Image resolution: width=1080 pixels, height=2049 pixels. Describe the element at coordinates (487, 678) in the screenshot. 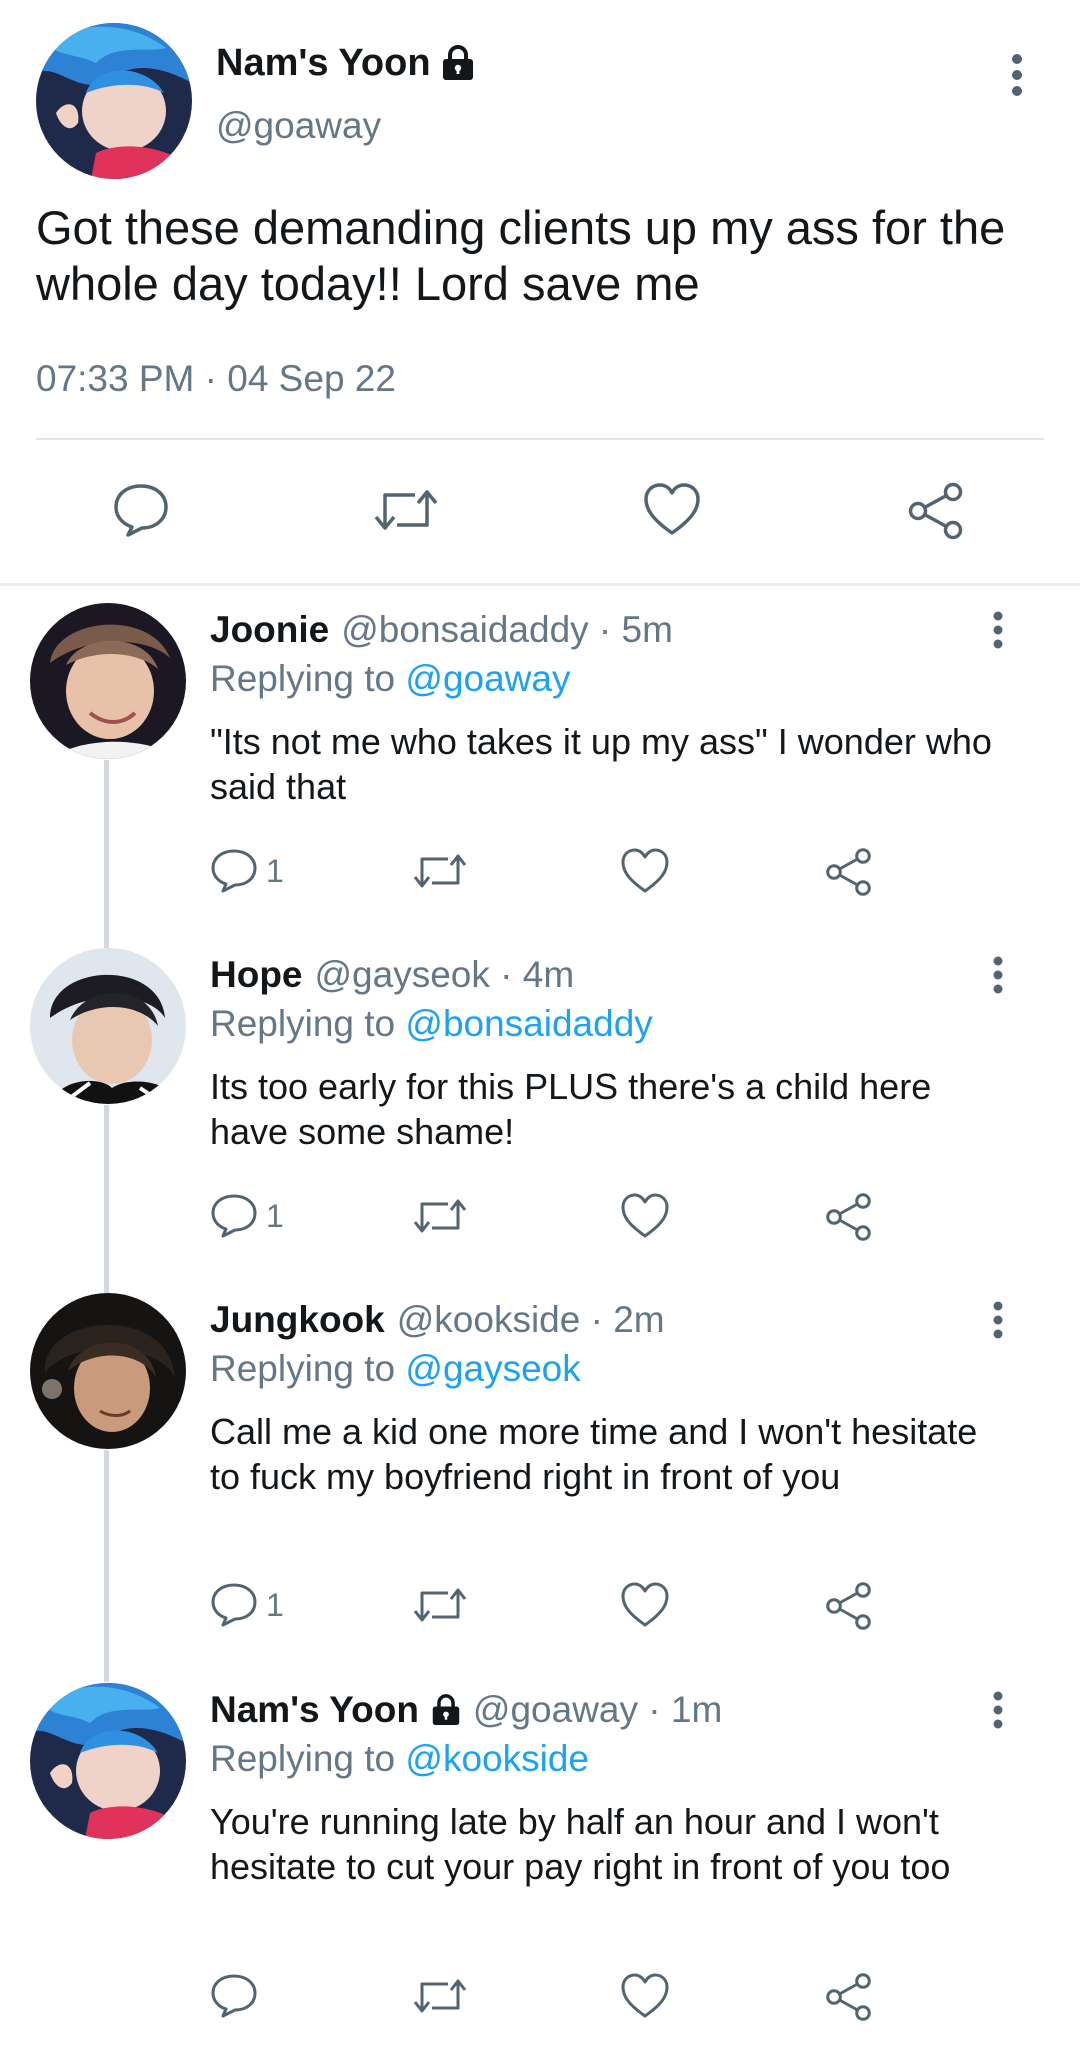

I see `replying-to-link: @goaway` at that location.